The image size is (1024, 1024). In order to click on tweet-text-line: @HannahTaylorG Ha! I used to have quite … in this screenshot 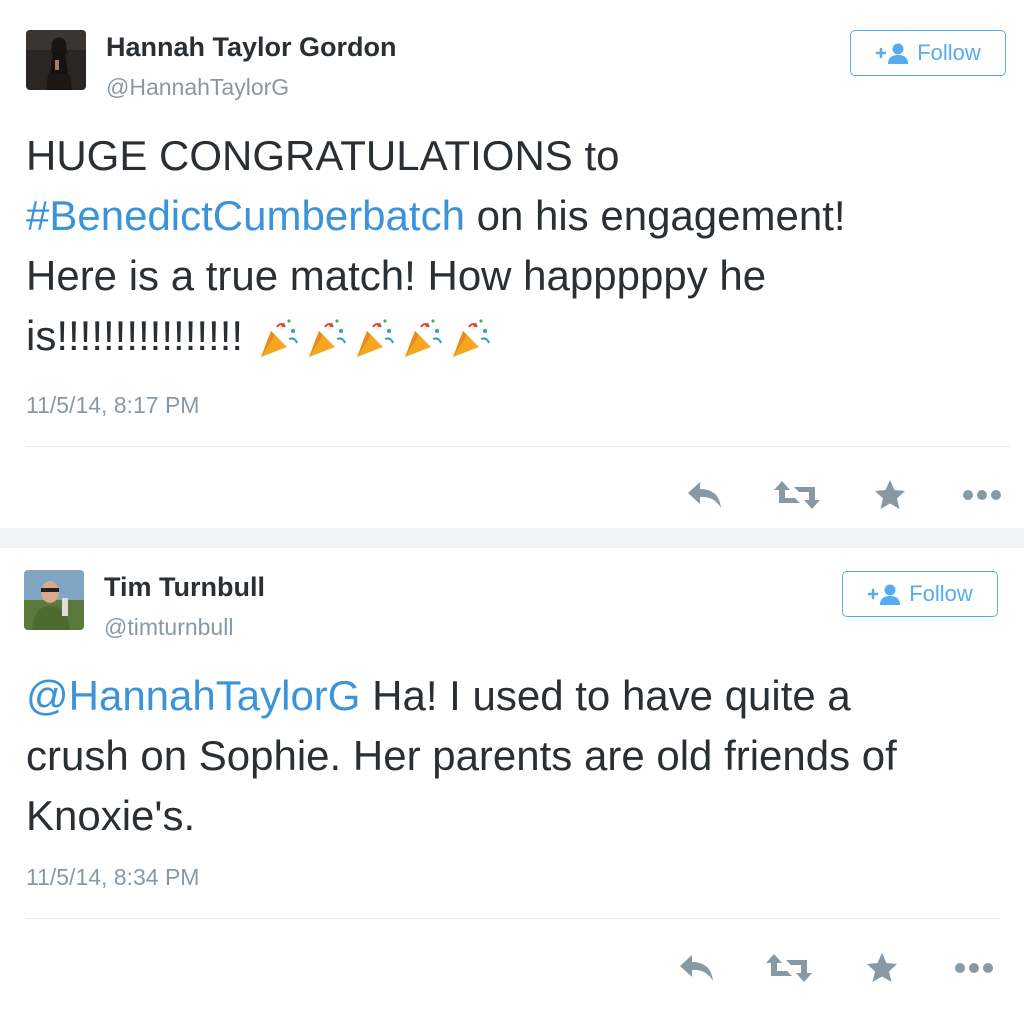, I will do `click(516, 696)`.